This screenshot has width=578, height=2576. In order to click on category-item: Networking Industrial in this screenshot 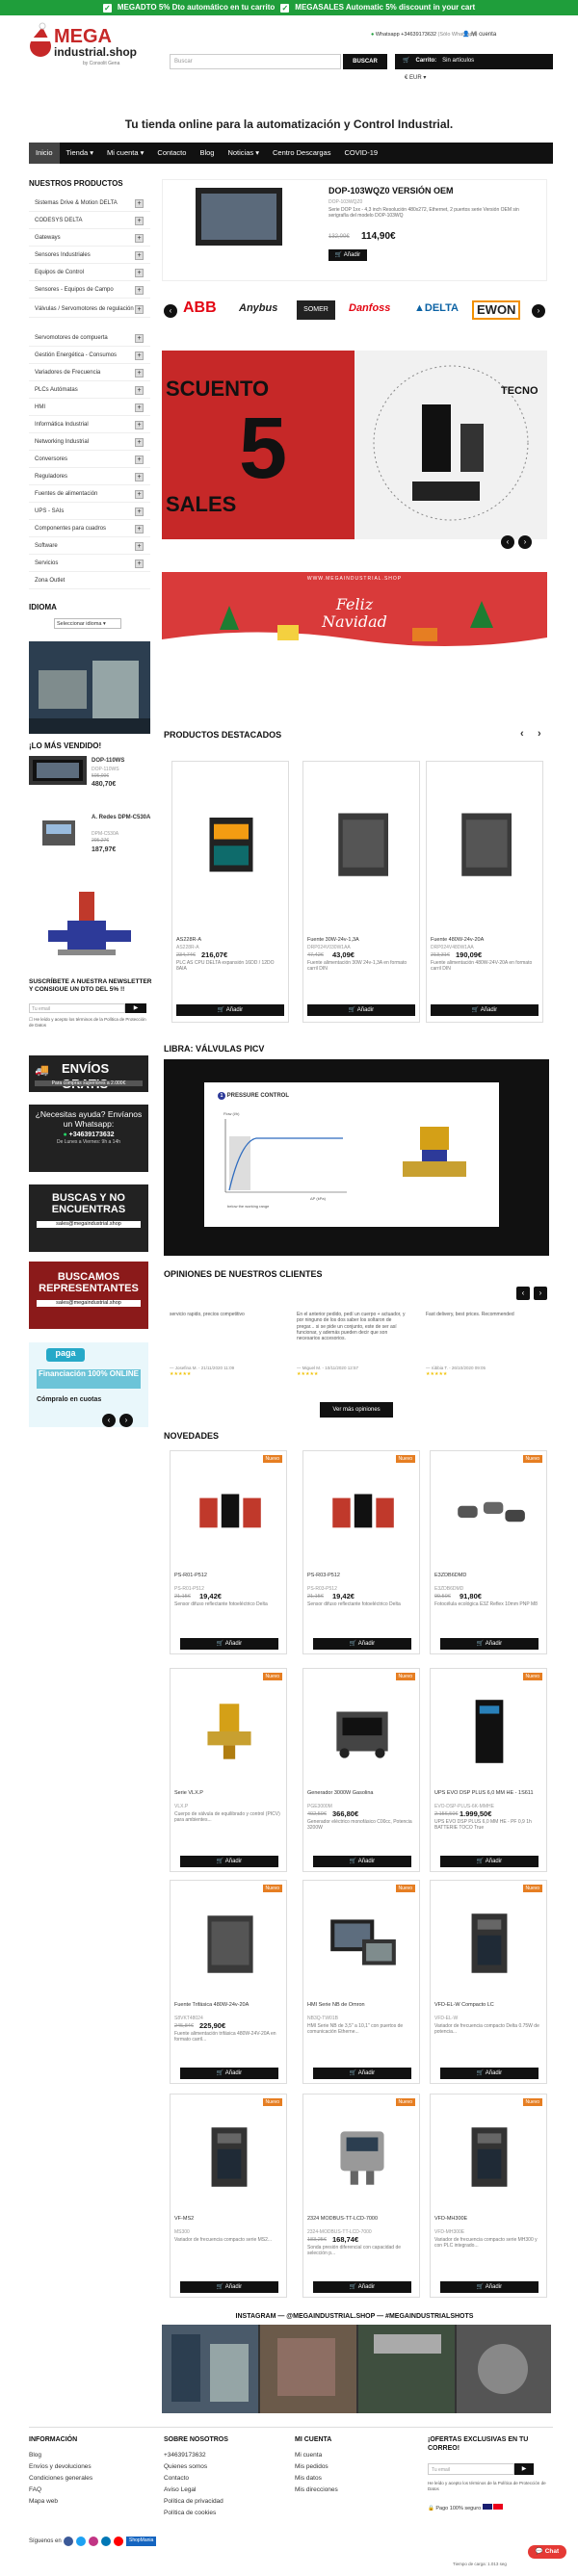, I will do `click(101, 443)`.